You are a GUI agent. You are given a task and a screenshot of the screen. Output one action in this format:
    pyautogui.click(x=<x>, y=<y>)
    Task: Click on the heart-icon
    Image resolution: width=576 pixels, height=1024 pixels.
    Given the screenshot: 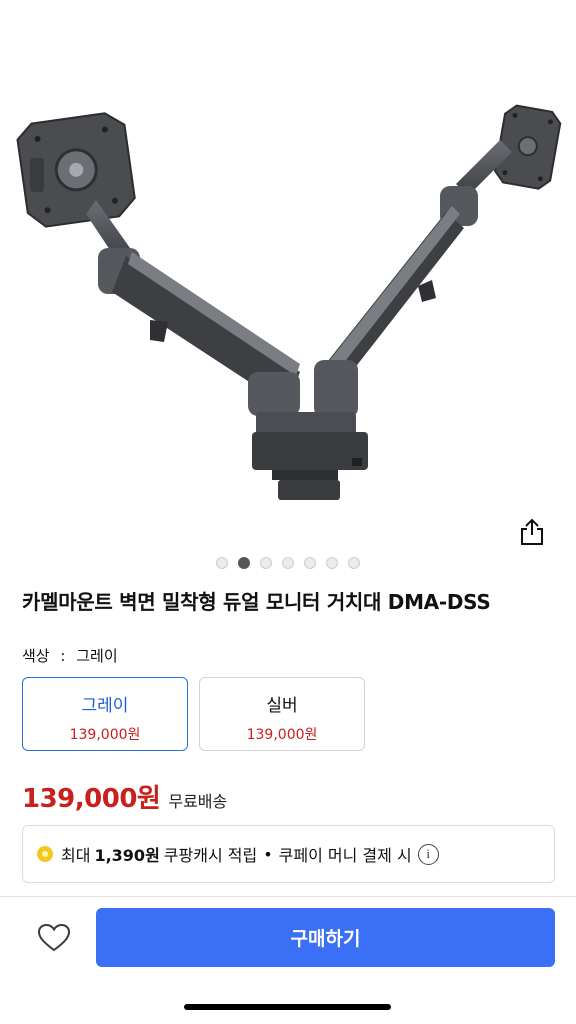 What is the action you would take?
    pyautogui.click(x=54, y=937)
    